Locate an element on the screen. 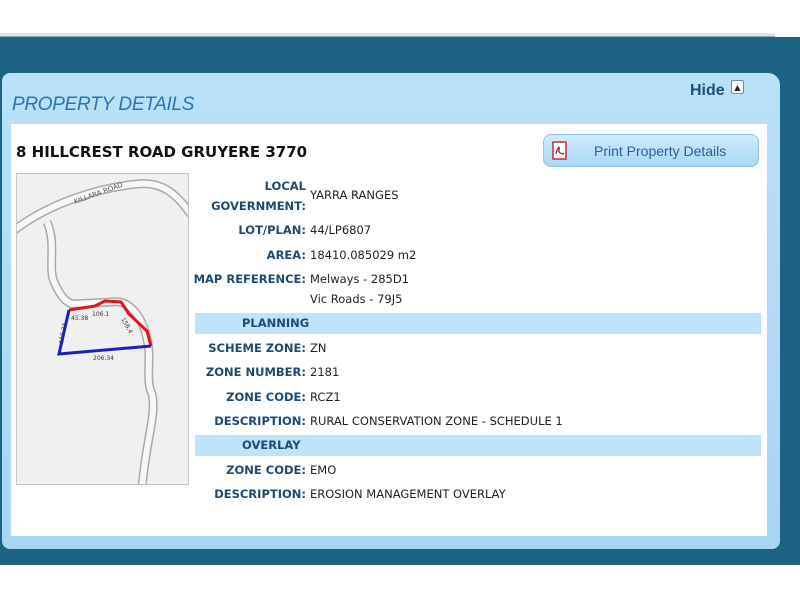 This screenshot has width=800, height=600. field-label: MAP REFERENCE: is located at coordinates (249, 279).